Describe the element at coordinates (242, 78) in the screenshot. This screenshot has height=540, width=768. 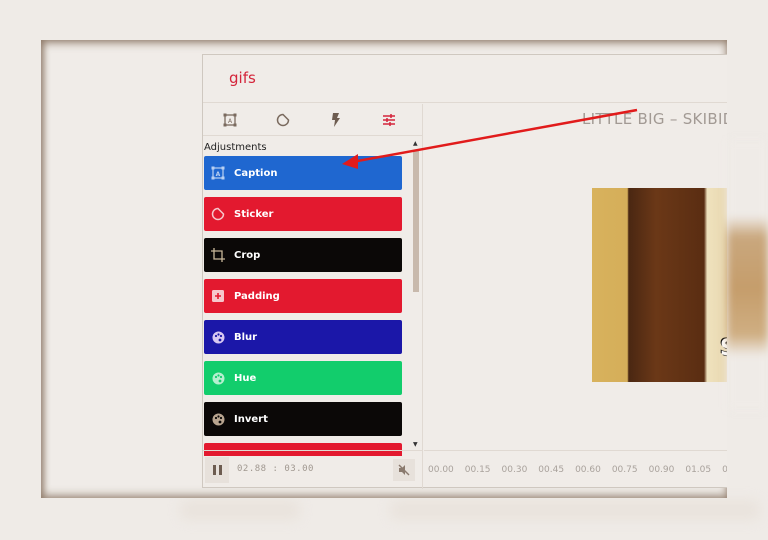
I see `app-logo: gifs` at that location.